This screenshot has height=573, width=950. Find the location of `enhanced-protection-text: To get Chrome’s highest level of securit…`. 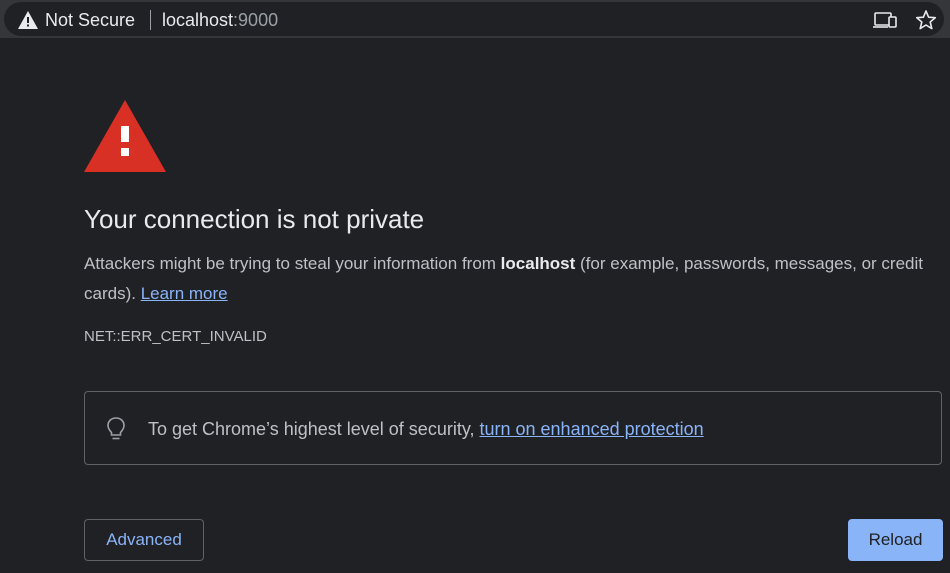

enhanced-protection-text: To get Chrome’s highest level of securit… is located at coordinates (426, 429).